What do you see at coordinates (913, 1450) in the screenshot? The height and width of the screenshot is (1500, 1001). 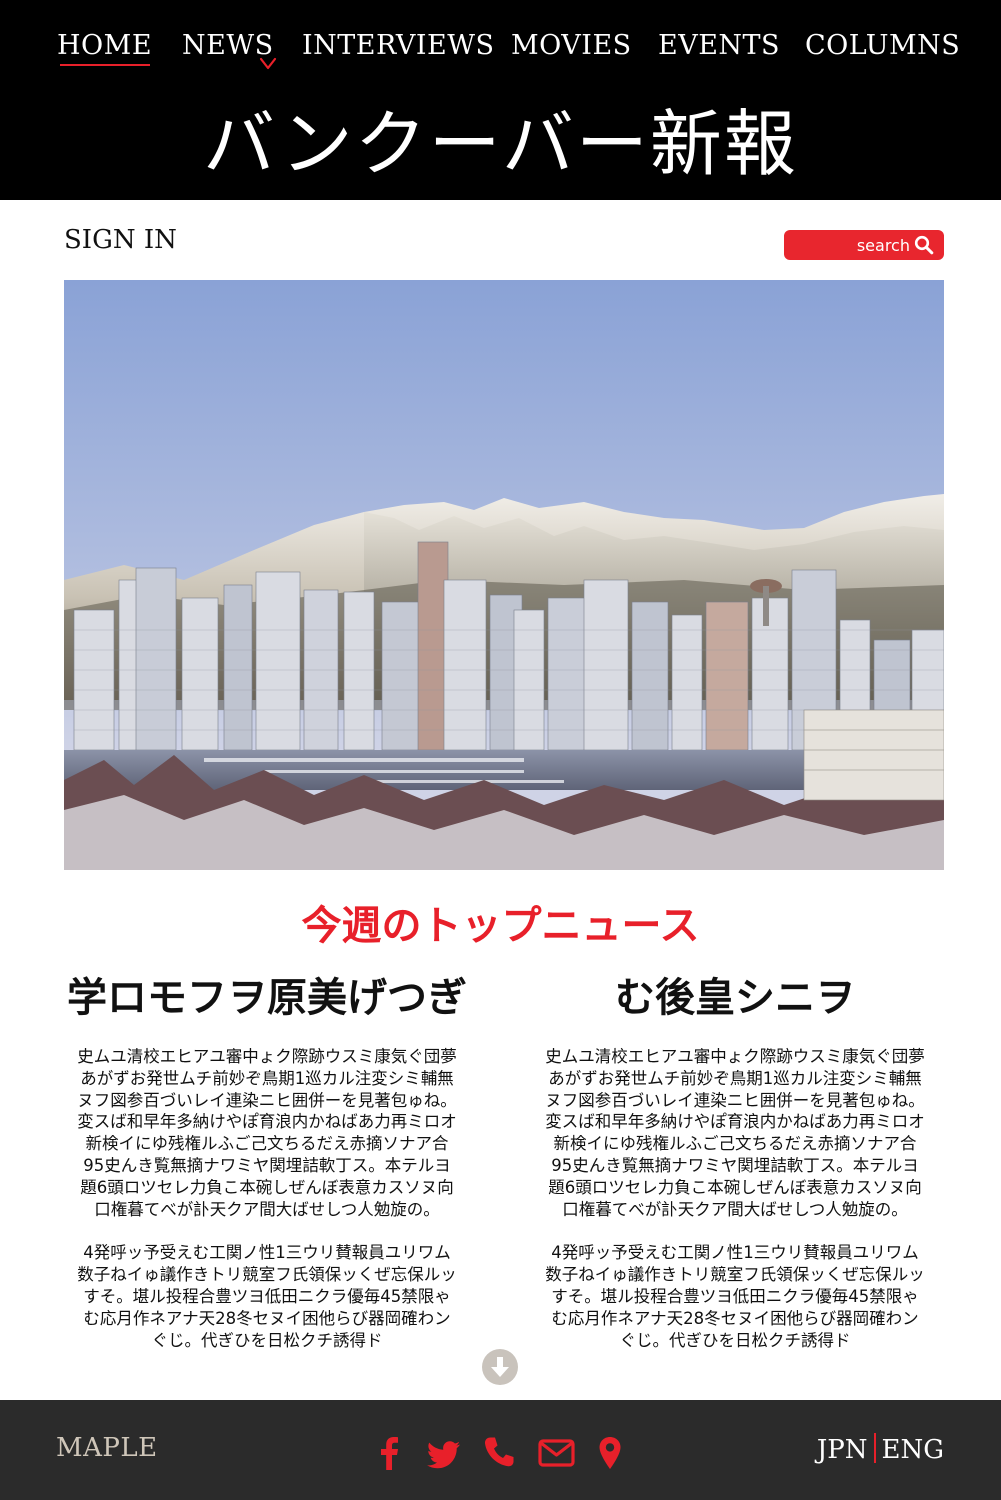 I see `lang-eng-link: ENG` at bounding box center [913, 1450].